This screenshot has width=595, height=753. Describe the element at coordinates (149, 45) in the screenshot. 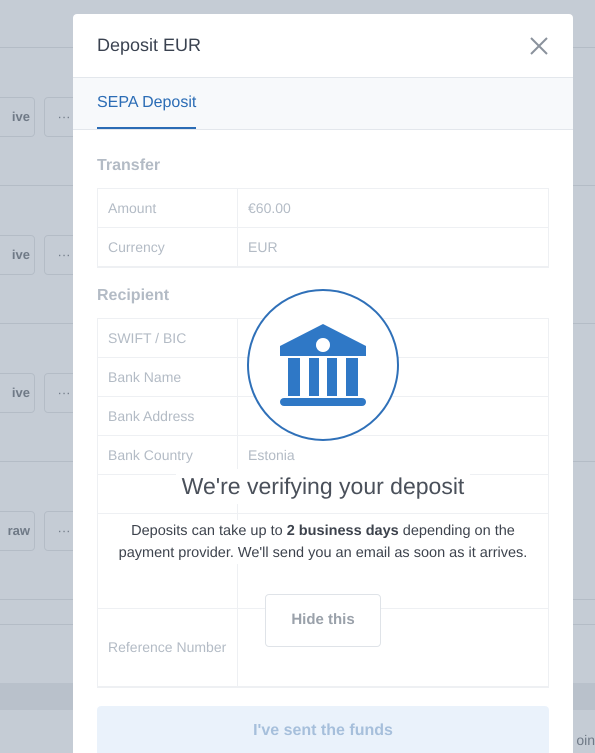

I see `dialog-title: Deposit EUR` at that location.